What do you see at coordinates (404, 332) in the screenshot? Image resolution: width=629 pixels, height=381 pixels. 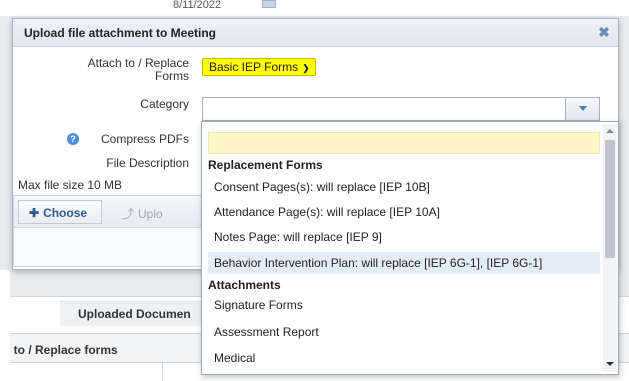 I see `list-item: Assessment Report` at bounding box center [404, 332].